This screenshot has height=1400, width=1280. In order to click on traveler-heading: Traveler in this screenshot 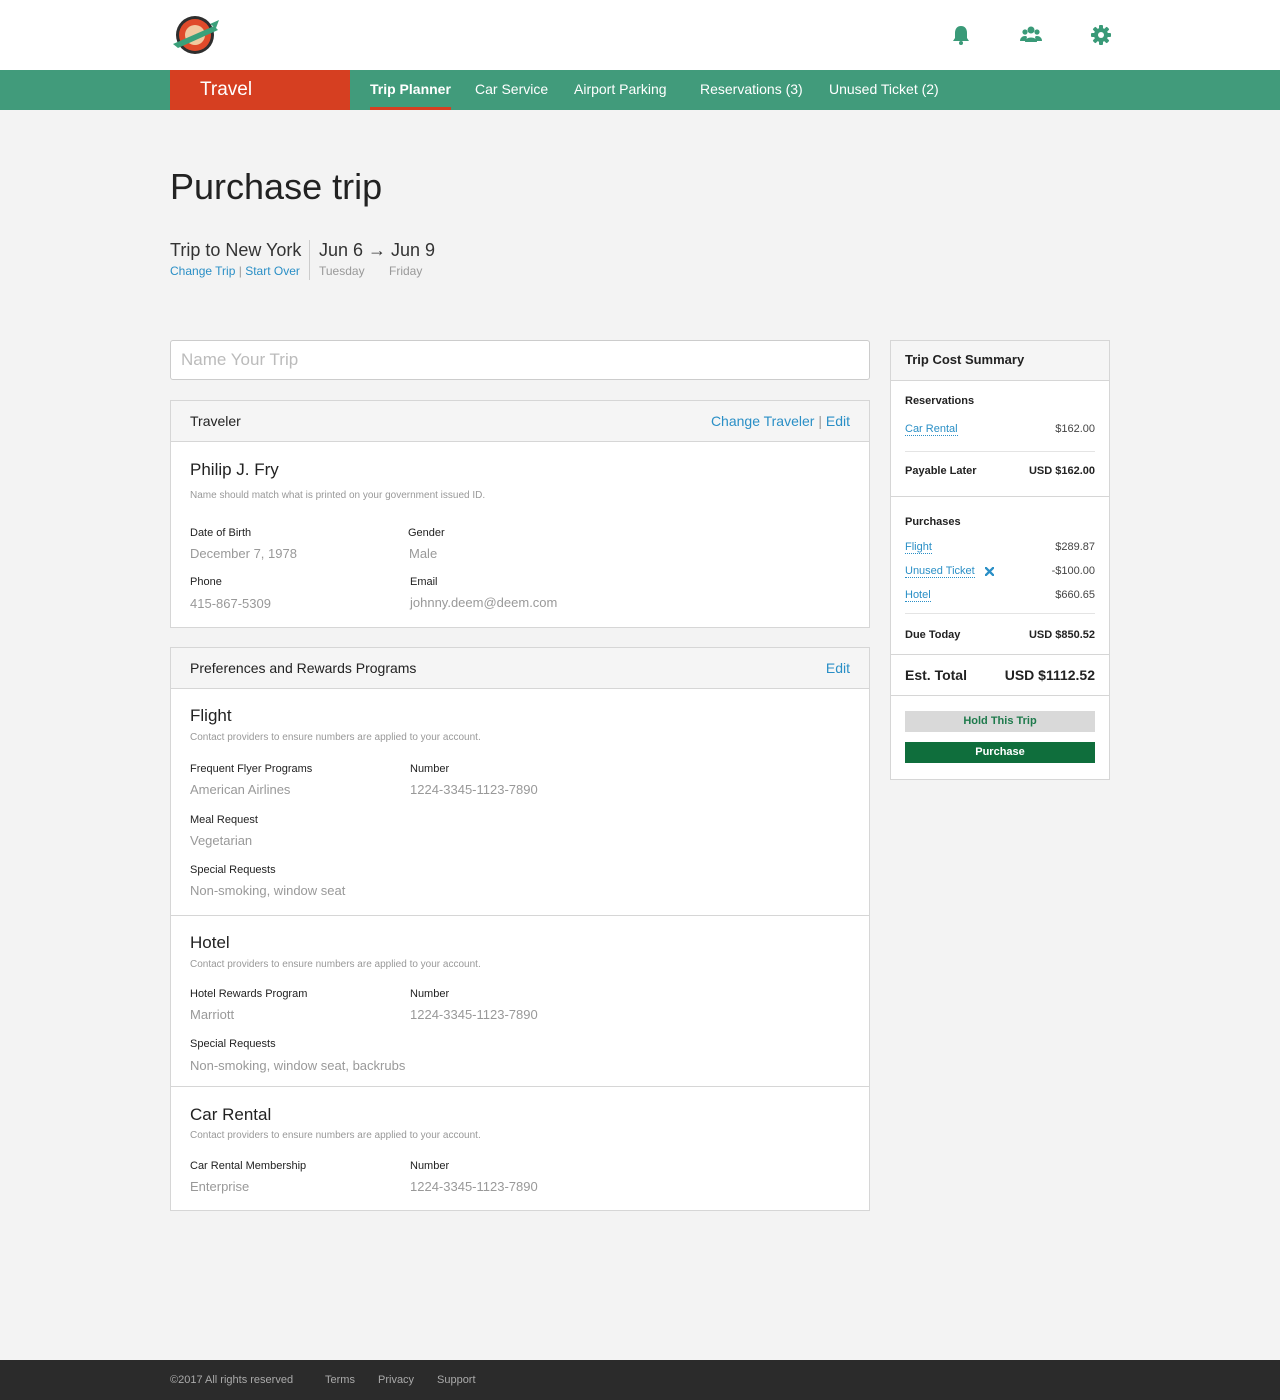, I will do `click(215, 421)`.